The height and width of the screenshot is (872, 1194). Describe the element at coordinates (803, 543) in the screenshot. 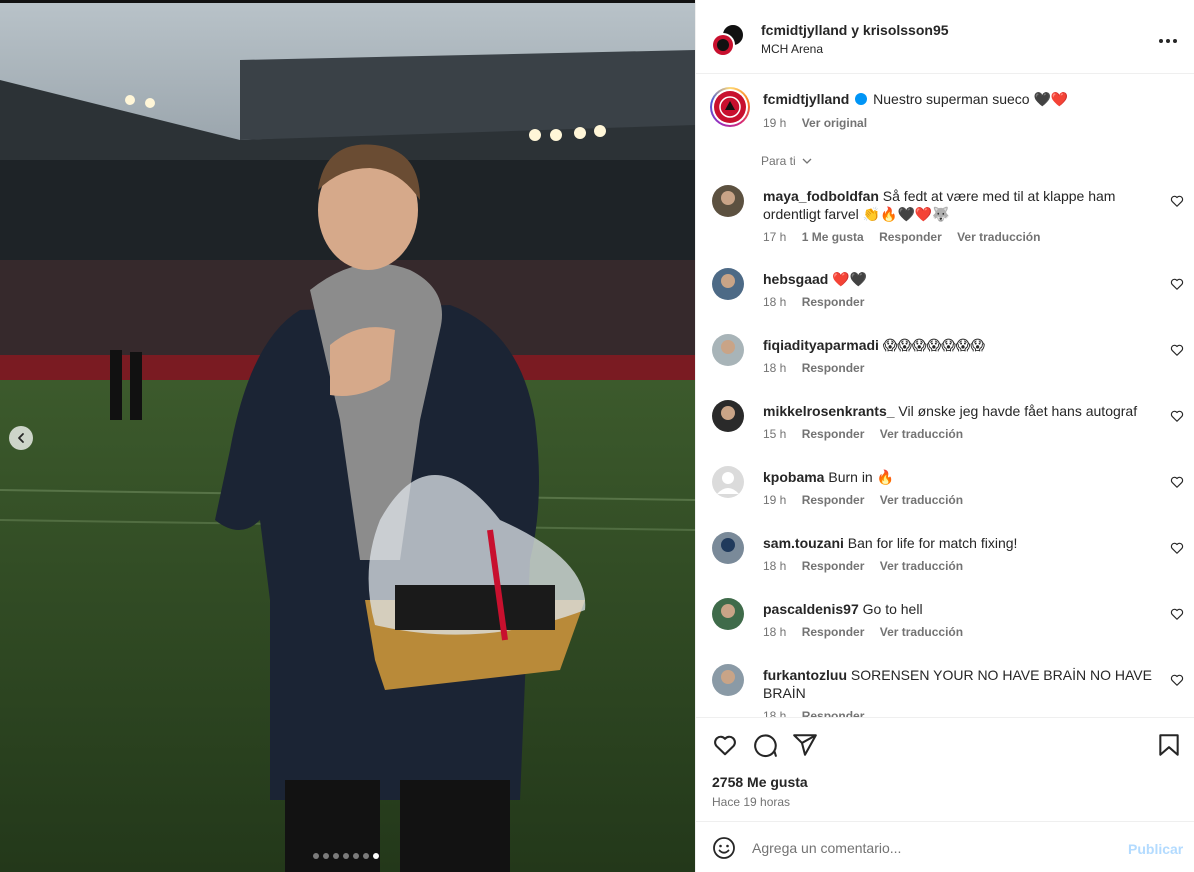

I see `comment-username: sam.touzani` at that location.